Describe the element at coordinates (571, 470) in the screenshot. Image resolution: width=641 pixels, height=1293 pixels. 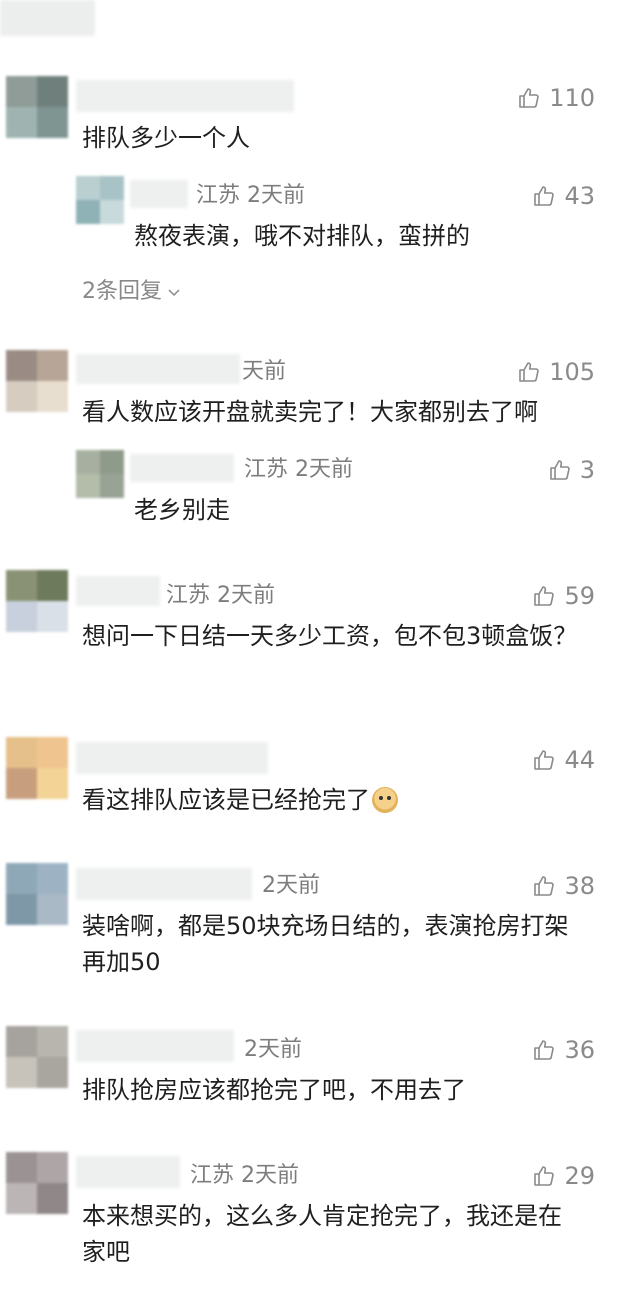
I see `like-button: 3` at that location.